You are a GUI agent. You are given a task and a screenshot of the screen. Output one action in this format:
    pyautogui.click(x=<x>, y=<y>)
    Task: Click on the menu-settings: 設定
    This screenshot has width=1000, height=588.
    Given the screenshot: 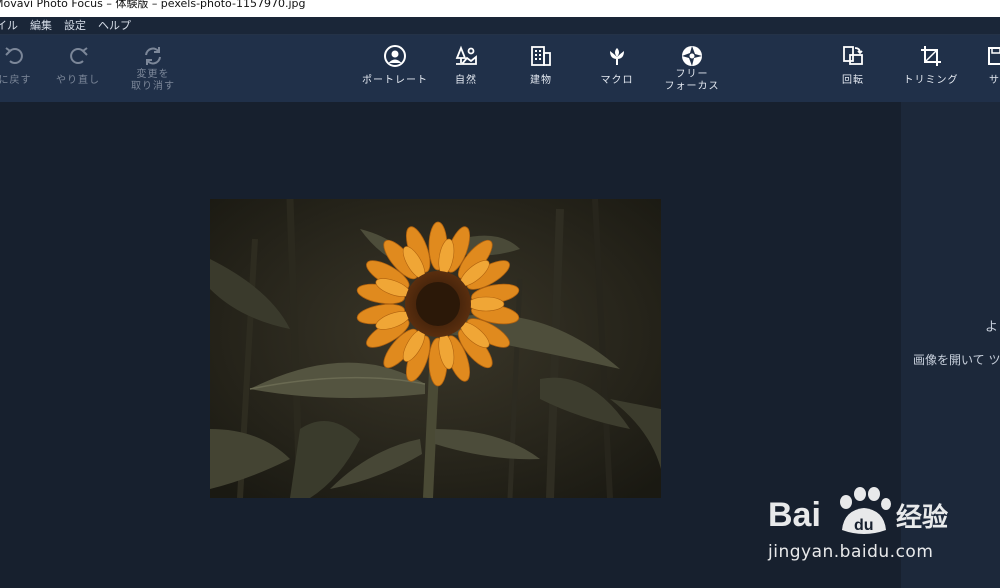 What is the action you would take?
    pyautogui.click(x=78, y=25)
    